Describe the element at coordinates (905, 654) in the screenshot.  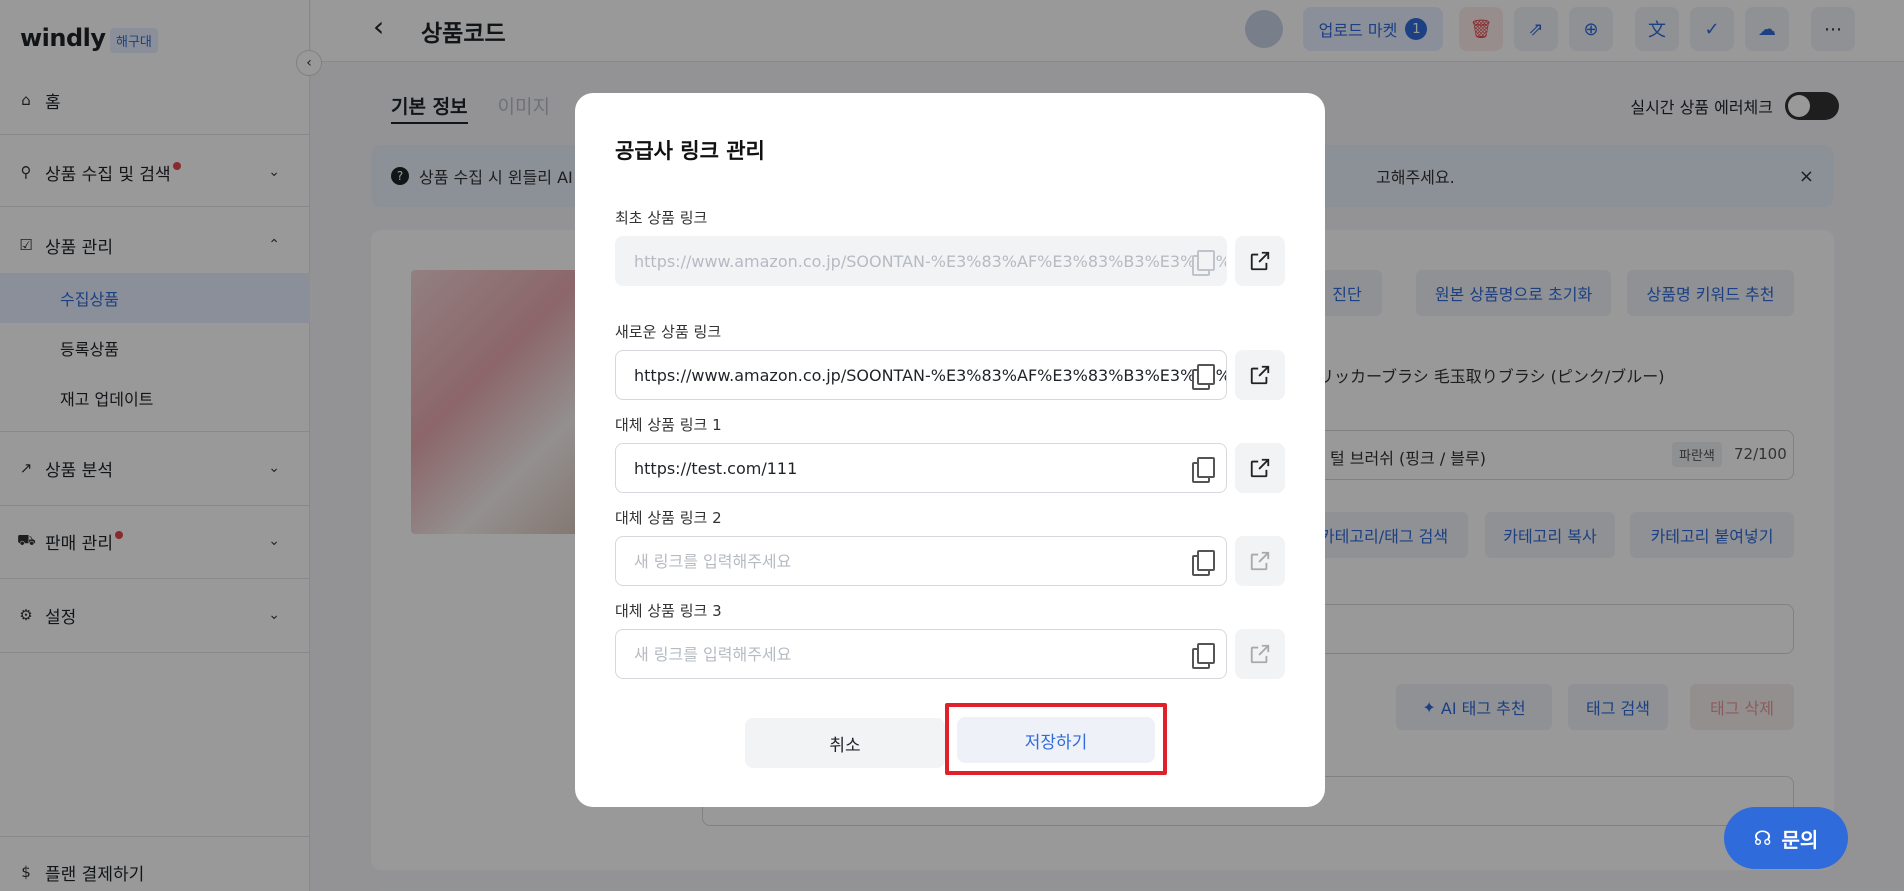
I see `alt-link-3-input` at that location.